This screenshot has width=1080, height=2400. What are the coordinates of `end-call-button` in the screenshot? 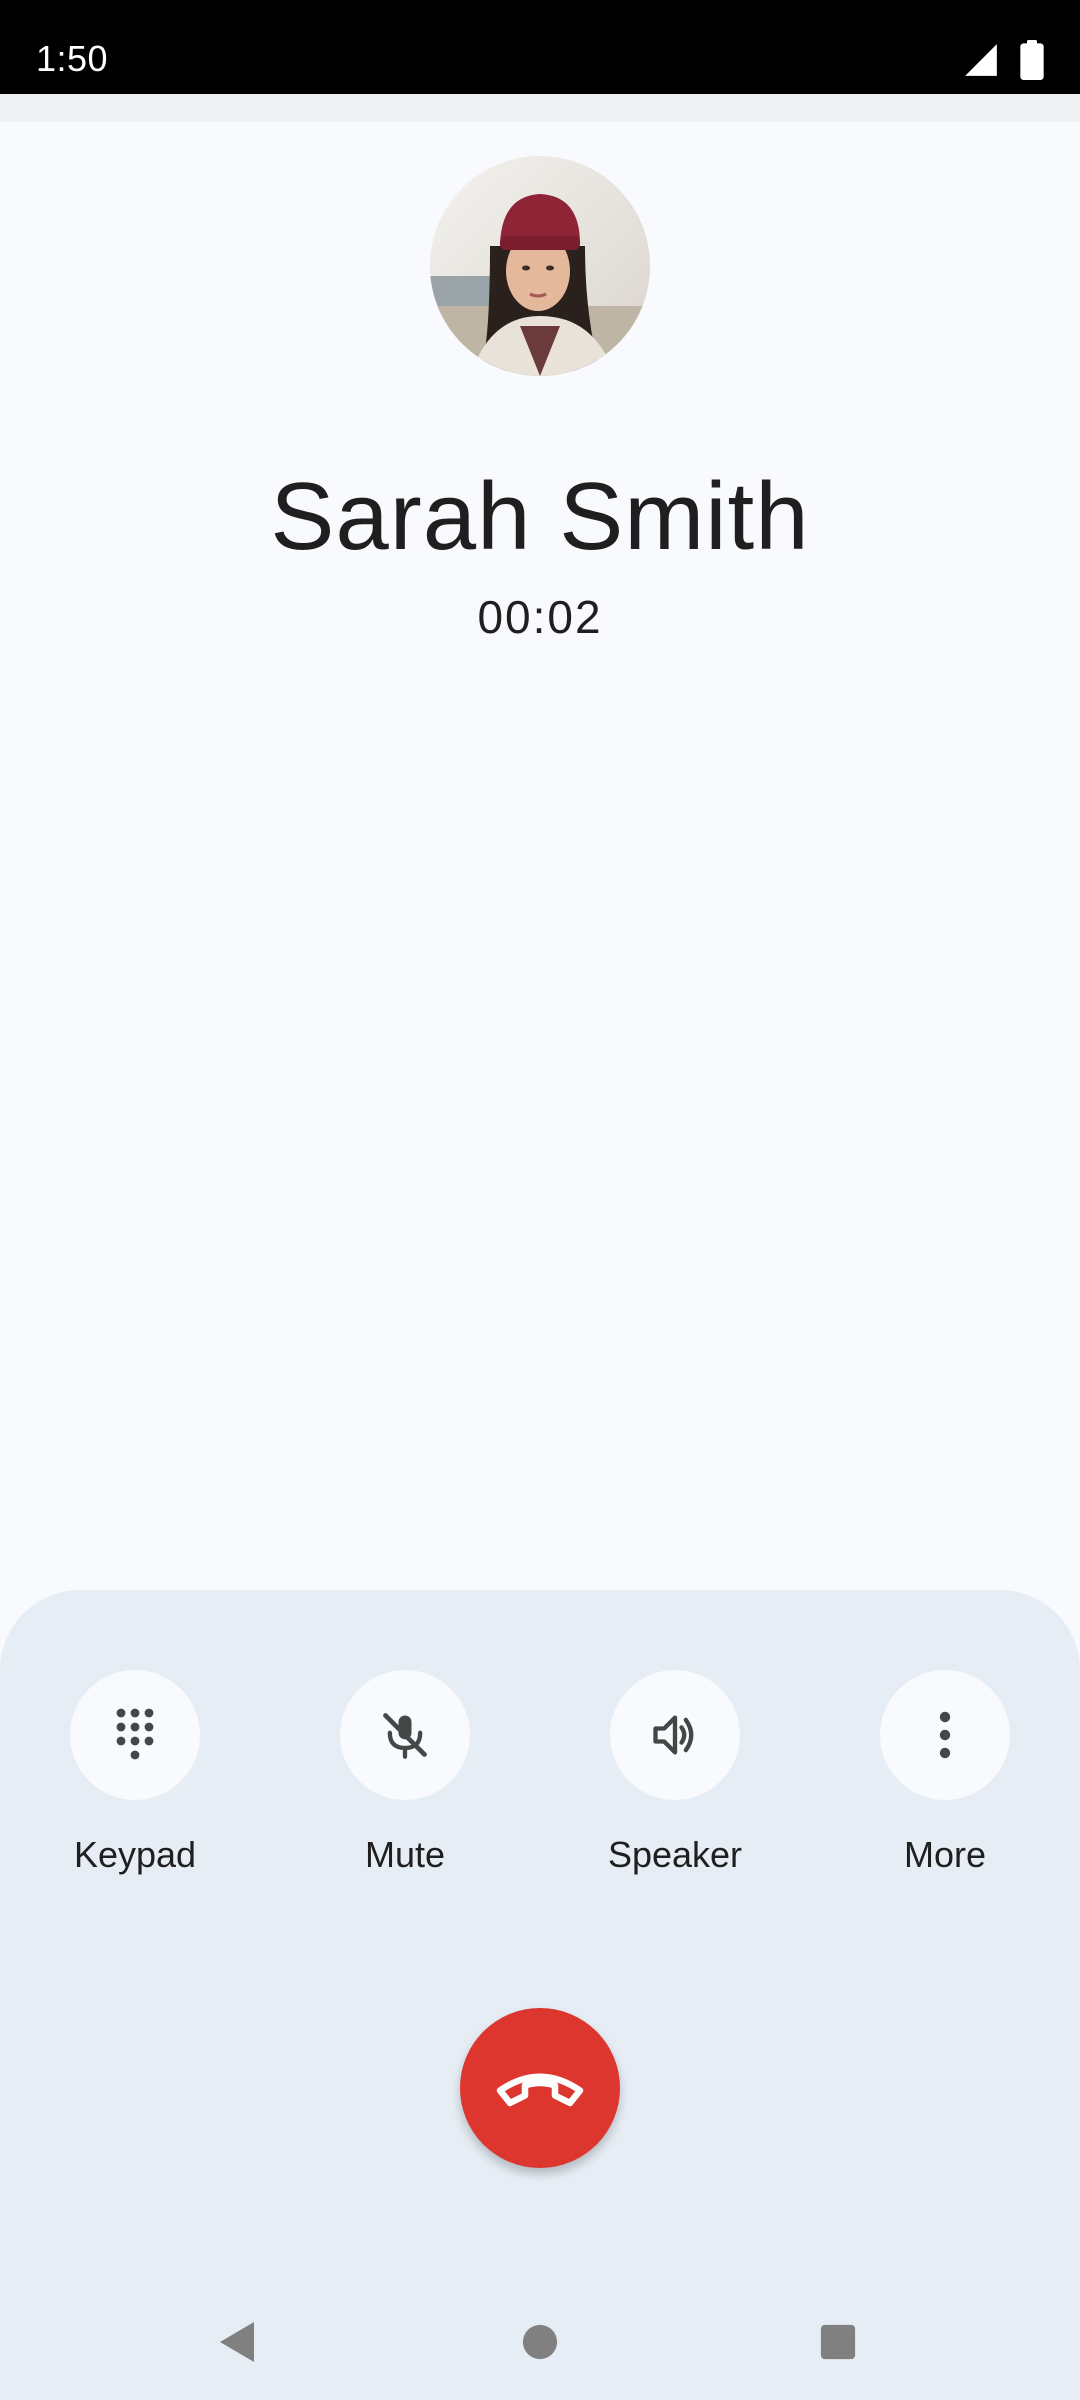 It's located at (540, 2088).